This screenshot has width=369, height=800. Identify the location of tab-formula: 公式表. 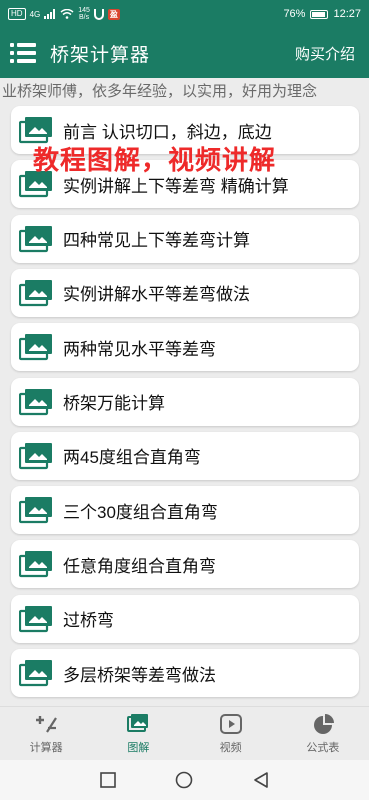
(323, 733).